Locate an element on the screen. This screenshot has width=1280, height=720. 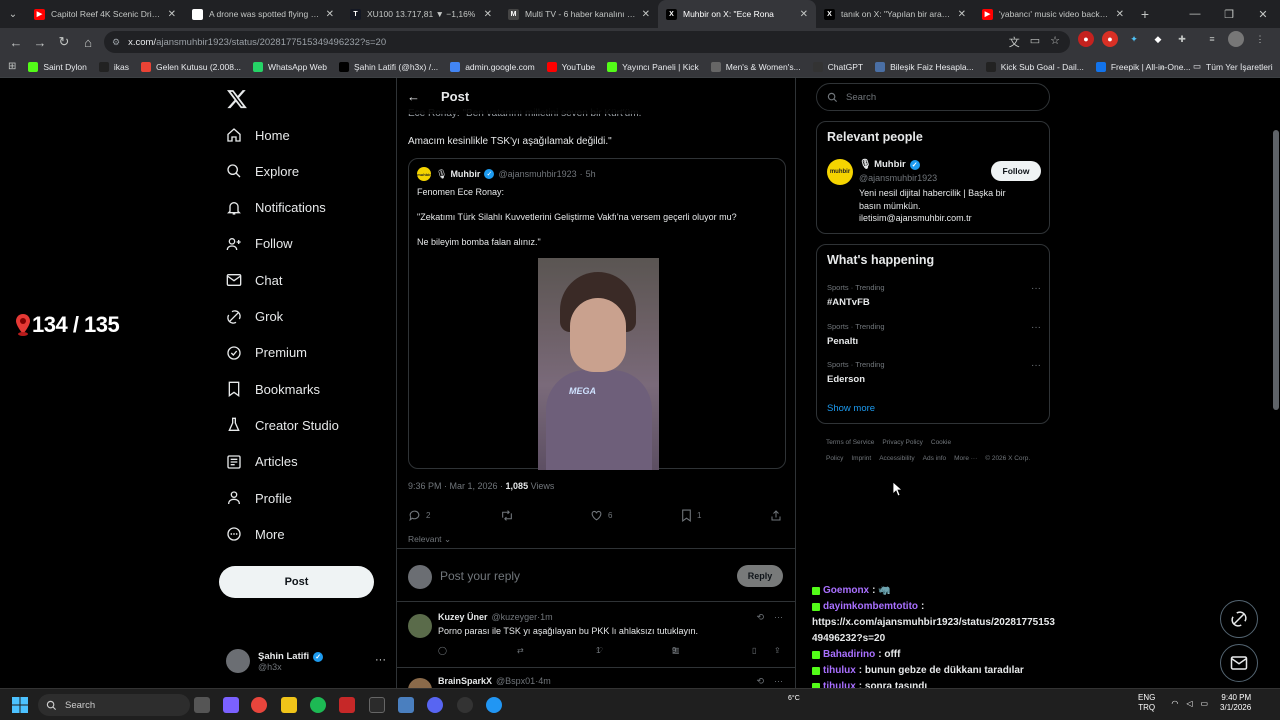
translate-icon: 文 is located at coordinates (1014, 42).